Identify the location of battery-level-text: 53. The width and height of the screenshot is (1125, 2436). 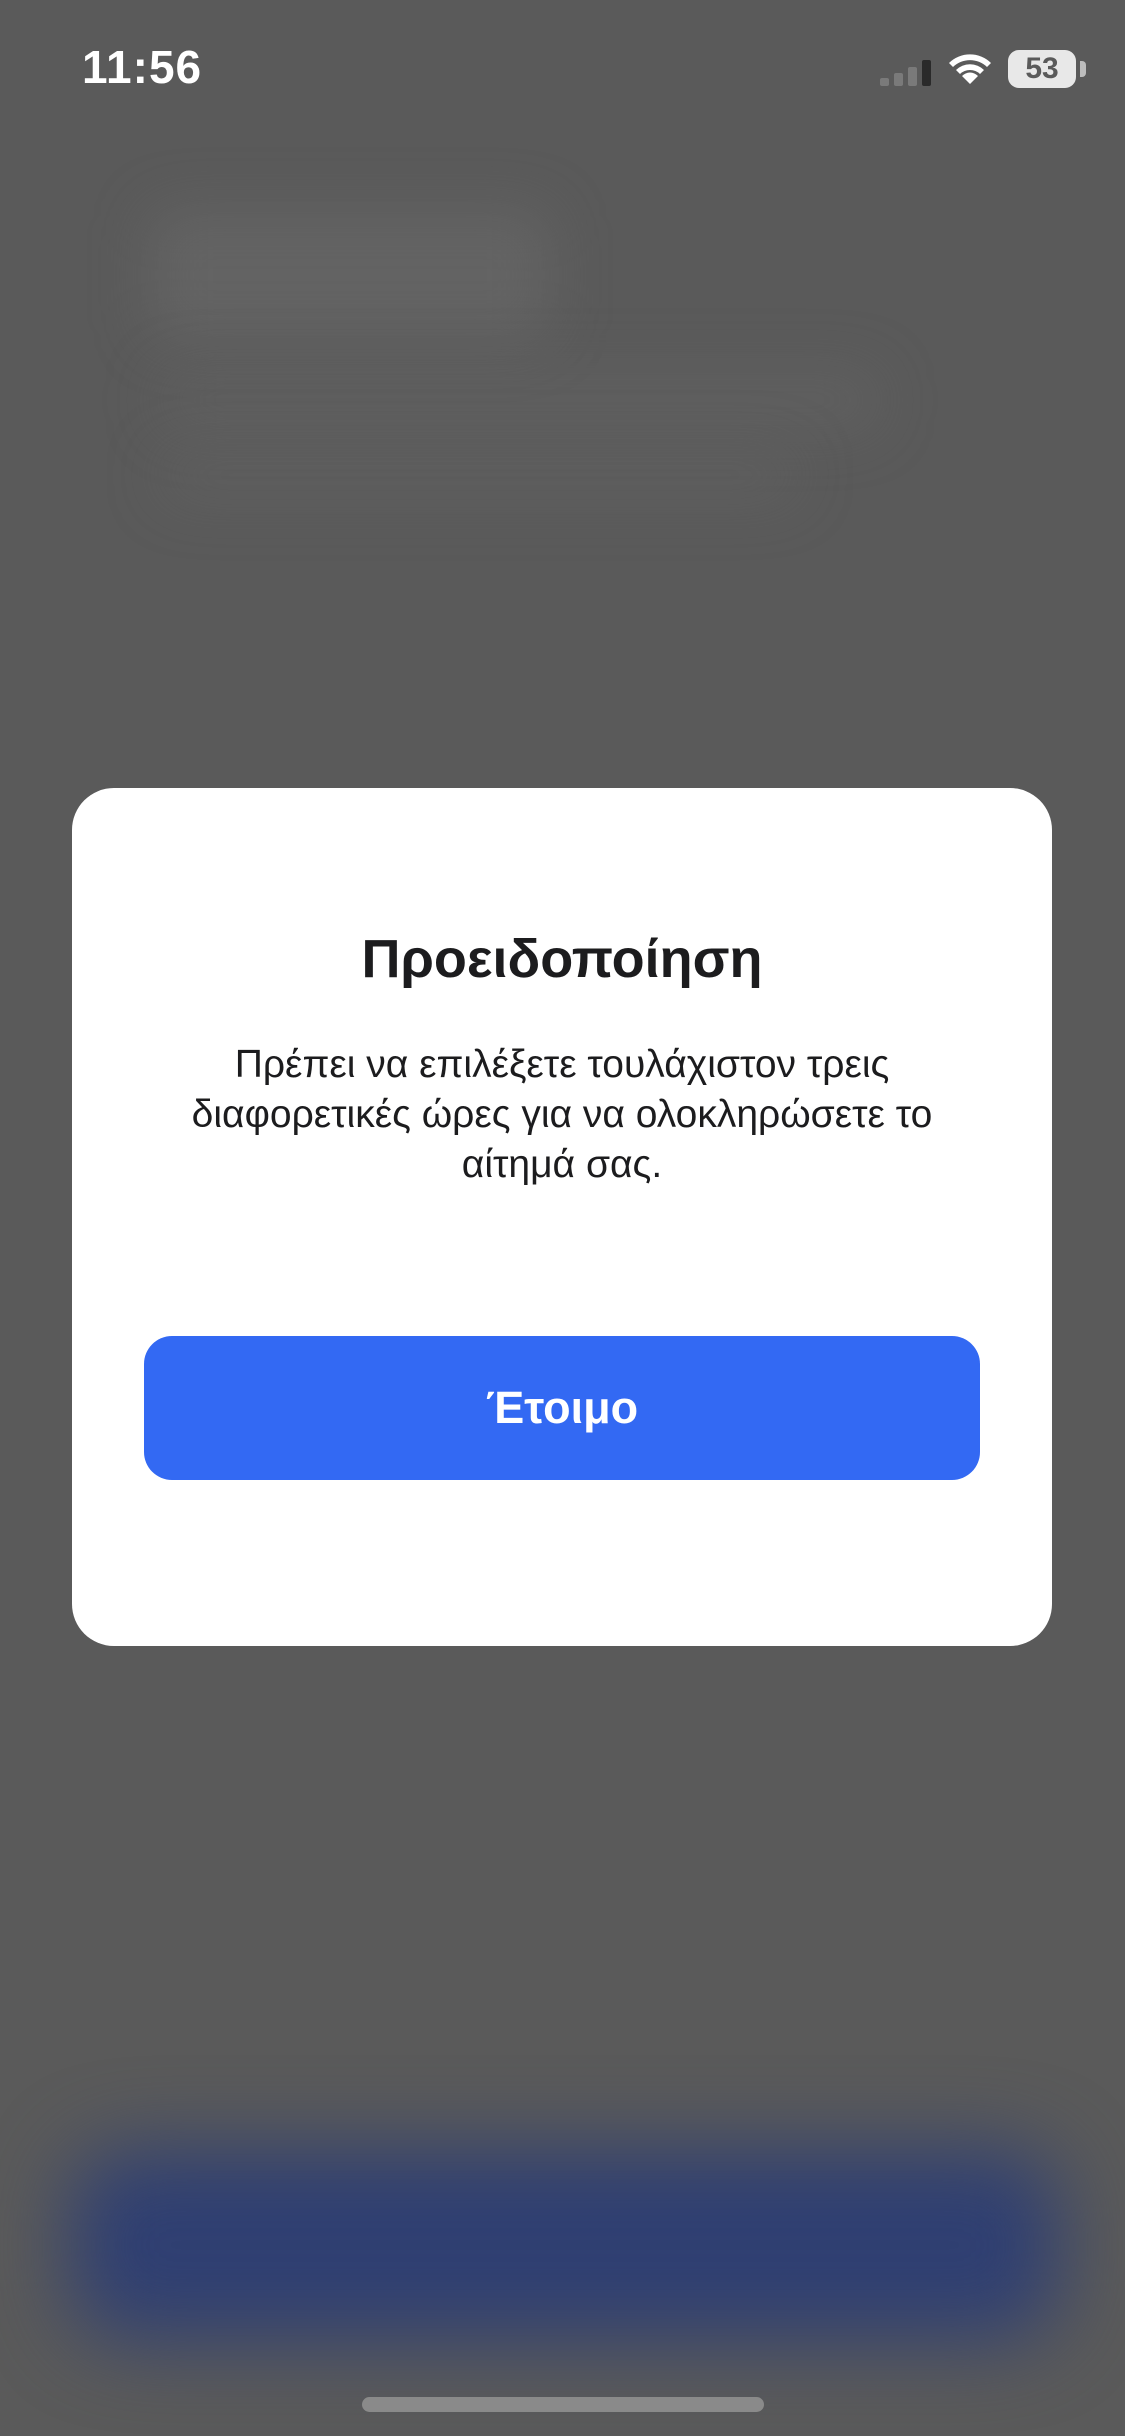
(1042, 68).